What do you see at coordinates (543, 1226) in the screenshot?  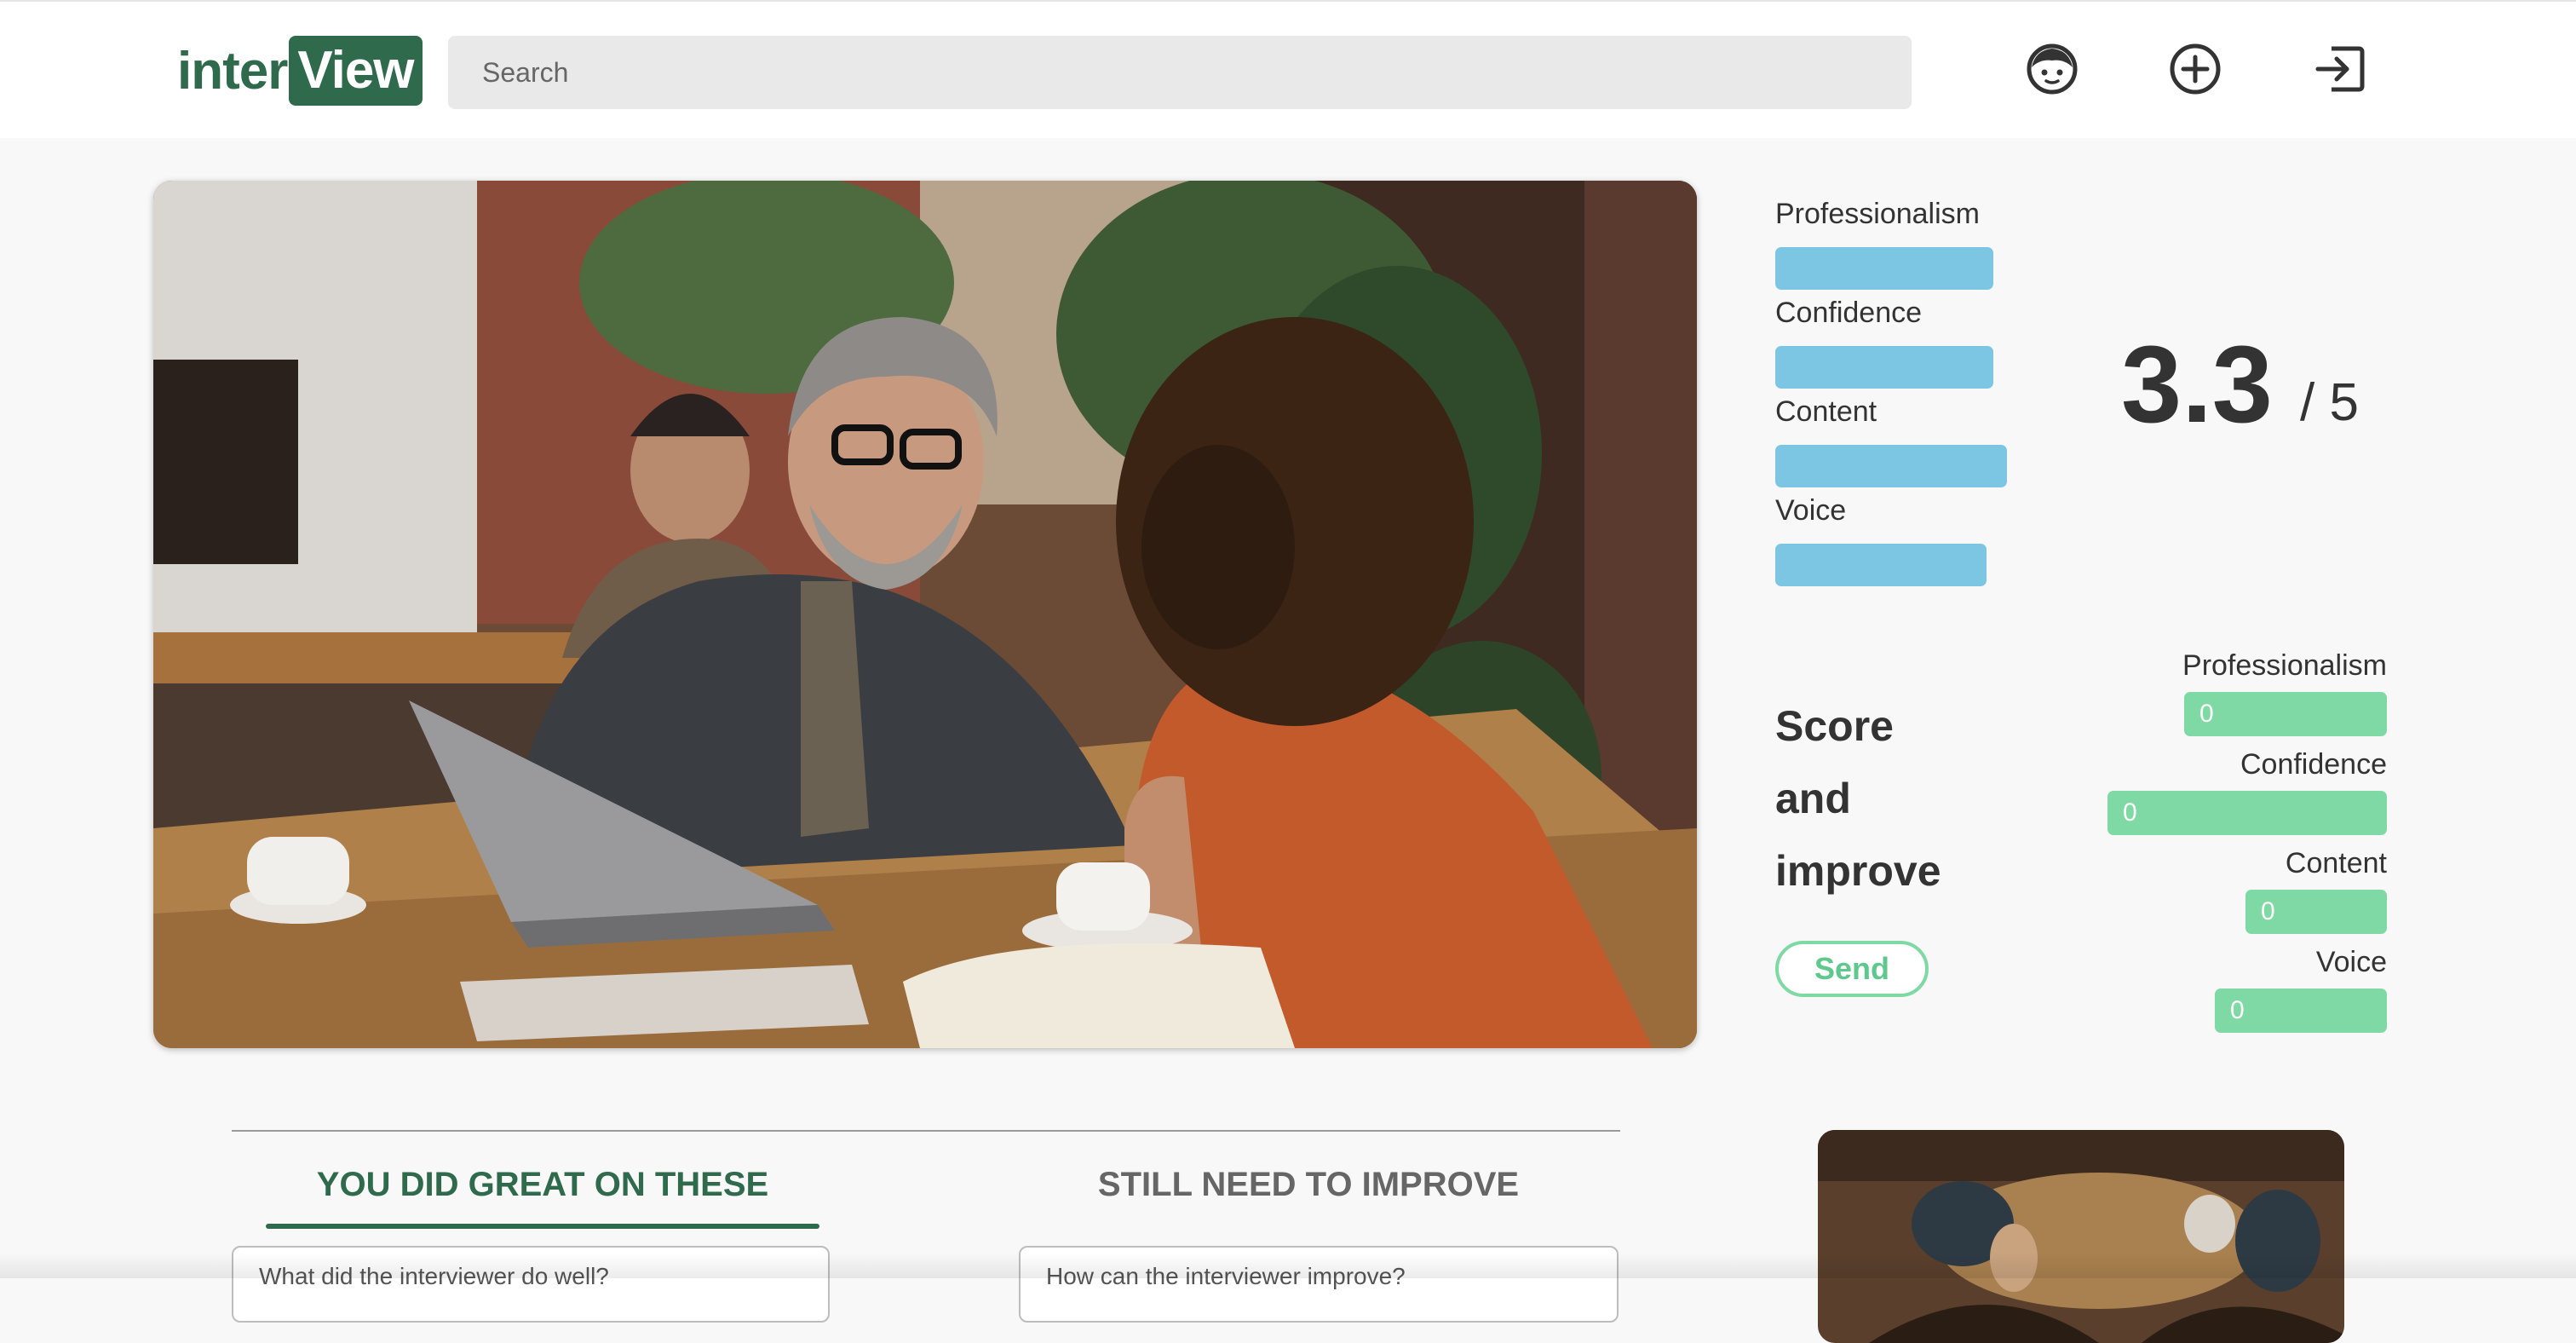 I see `tab-did-great-underline` at bounding box center [543, 1226].